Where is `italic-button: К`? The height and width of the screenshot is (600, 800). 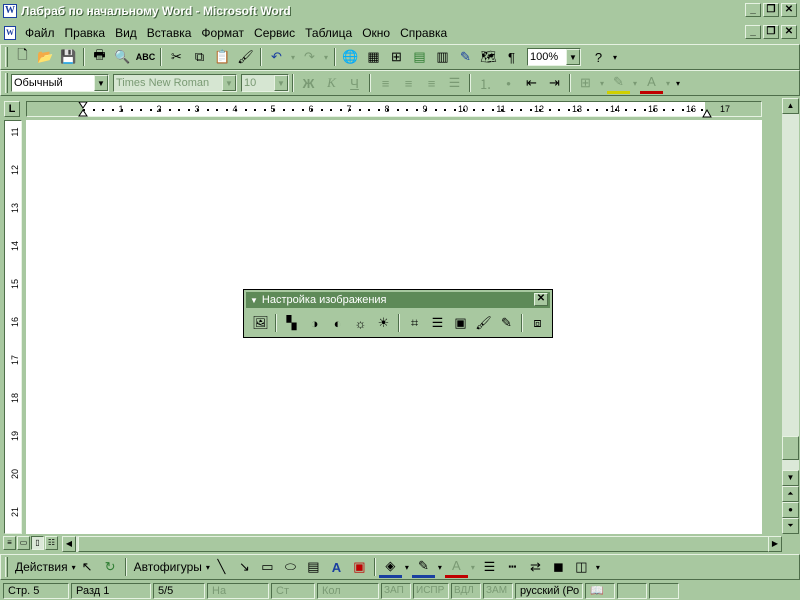
italic-button: К is located at coordinates (331, 83).